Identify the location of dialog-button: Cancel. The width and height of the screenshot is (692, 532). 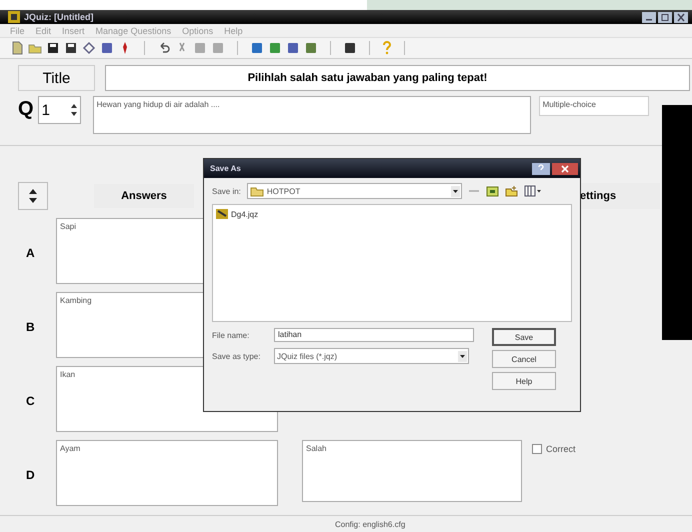
(524, 359).